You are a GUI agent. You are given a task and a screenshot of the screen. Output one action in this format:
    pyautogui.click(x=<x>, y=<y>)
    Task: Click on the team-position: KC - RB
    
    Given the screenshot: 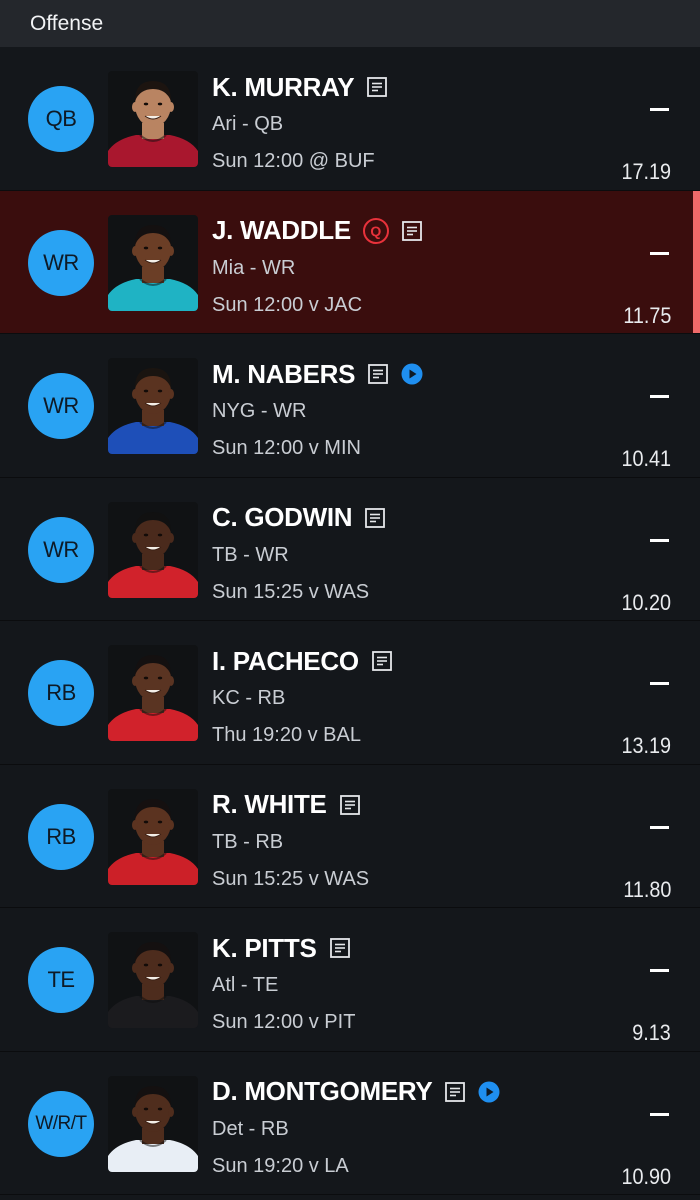 What is the action you would take?
    pyautogui.click(x=249, y=698)
    